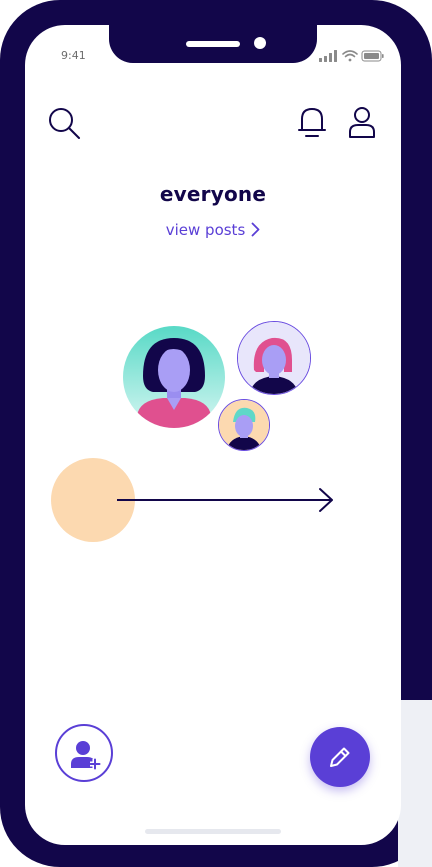 Image resolution: width=432 pixels, height=867 pixels. Describe the element at coordinates (328, 56) in the screenshot. I see `signal-icon` at that location.